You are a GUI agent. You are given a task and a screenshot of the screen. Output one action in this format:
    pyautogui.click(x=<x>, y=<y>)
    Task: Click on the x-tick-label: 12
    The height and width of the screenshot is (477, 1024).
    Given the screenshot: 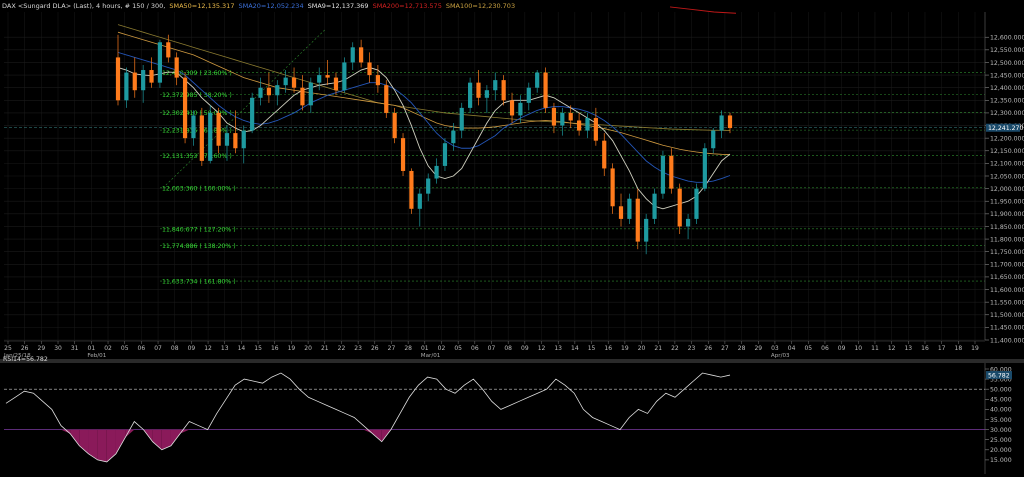 What is the action you would take?
    pyautogui.click(x=892, y=348)
    